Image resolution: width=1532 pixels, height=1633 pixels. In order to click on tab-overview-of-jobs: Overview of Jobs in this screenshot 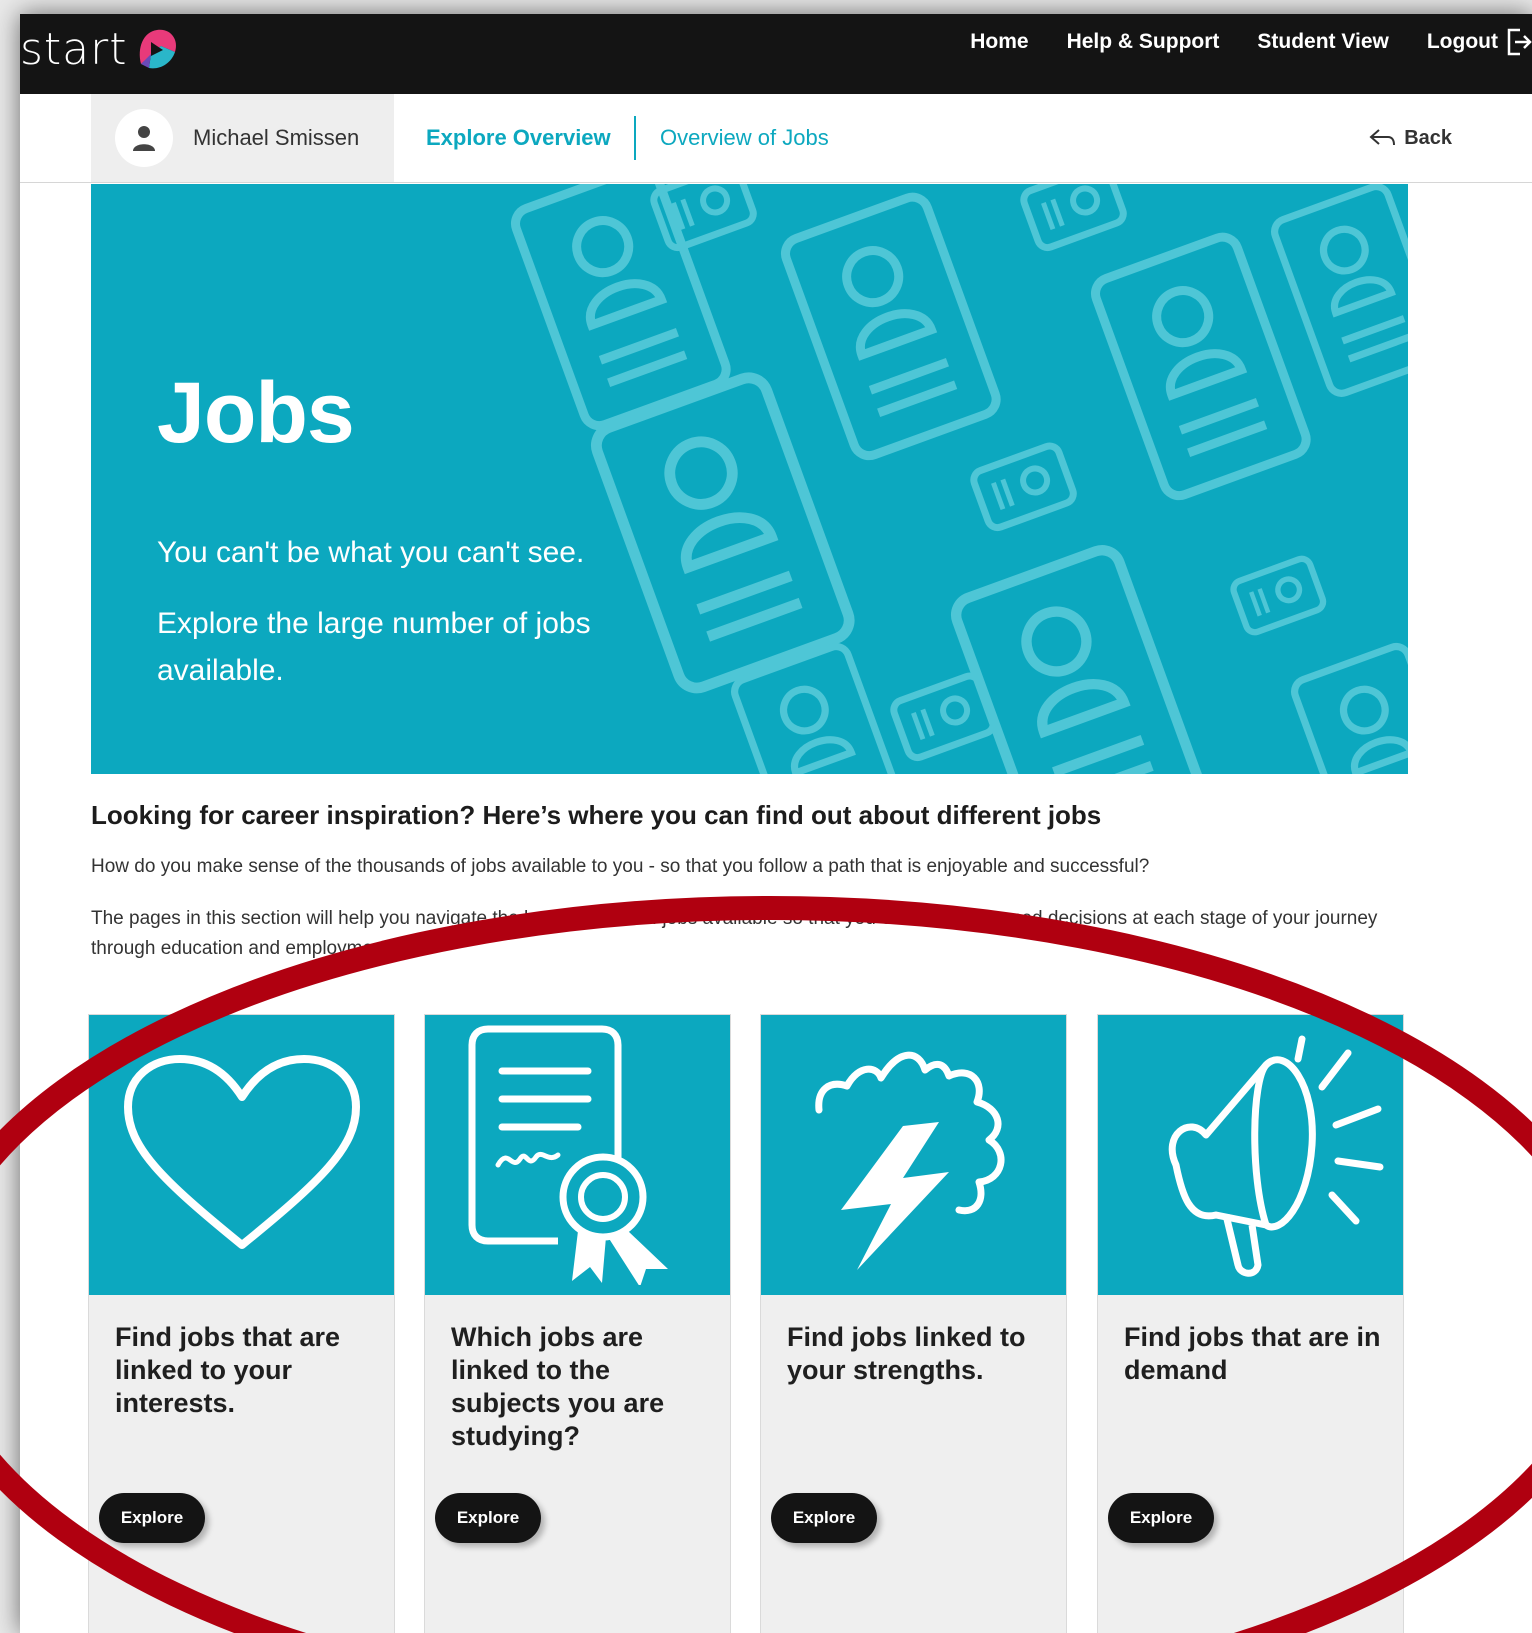, I will do `click(744, 138)`.